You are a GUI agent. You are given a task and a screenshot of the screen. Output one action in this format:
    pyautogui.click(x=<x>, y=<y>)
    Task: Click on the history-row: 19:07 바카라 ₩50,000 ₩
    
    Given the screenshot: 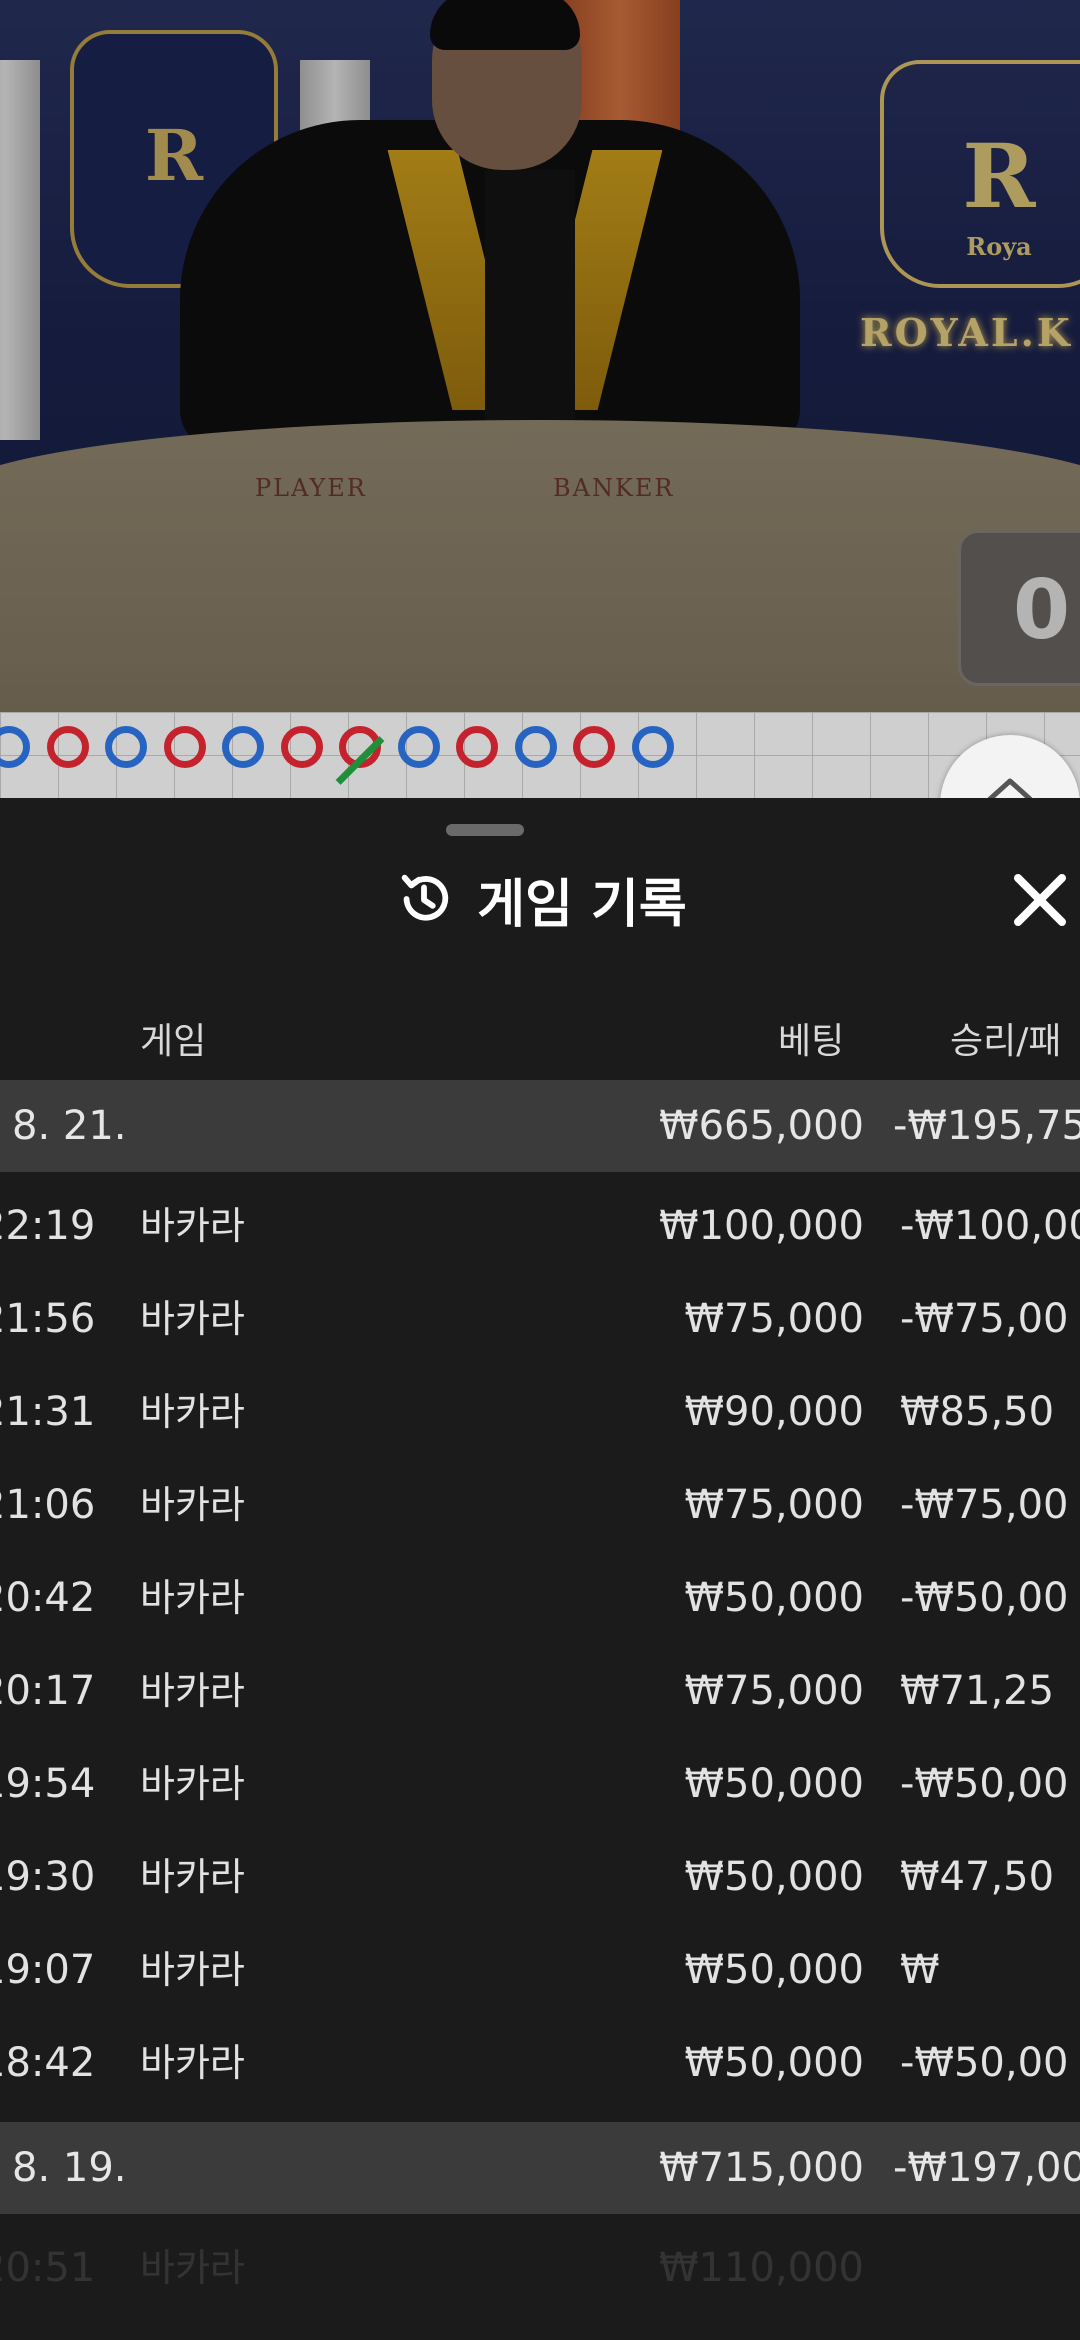 What is the action you would take?
    pyautogui.click(x=540, y=1970)
    